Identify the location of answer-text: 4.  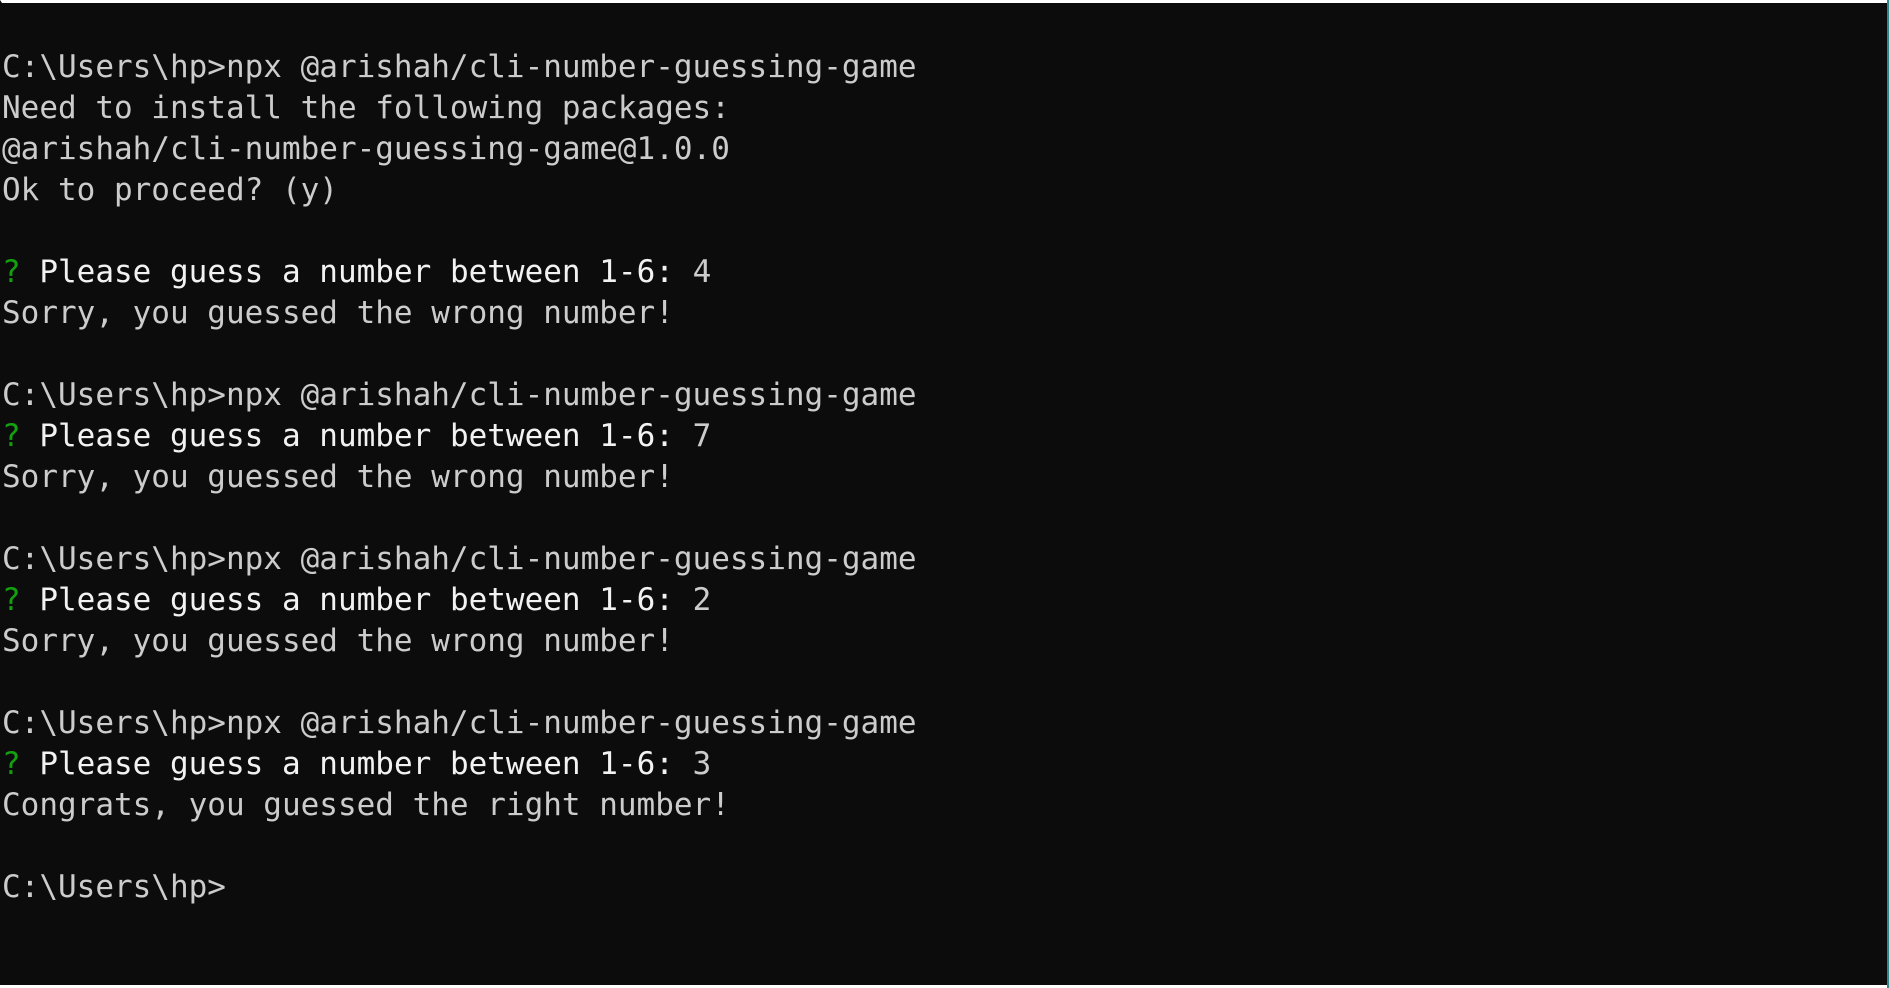
(702, 272).